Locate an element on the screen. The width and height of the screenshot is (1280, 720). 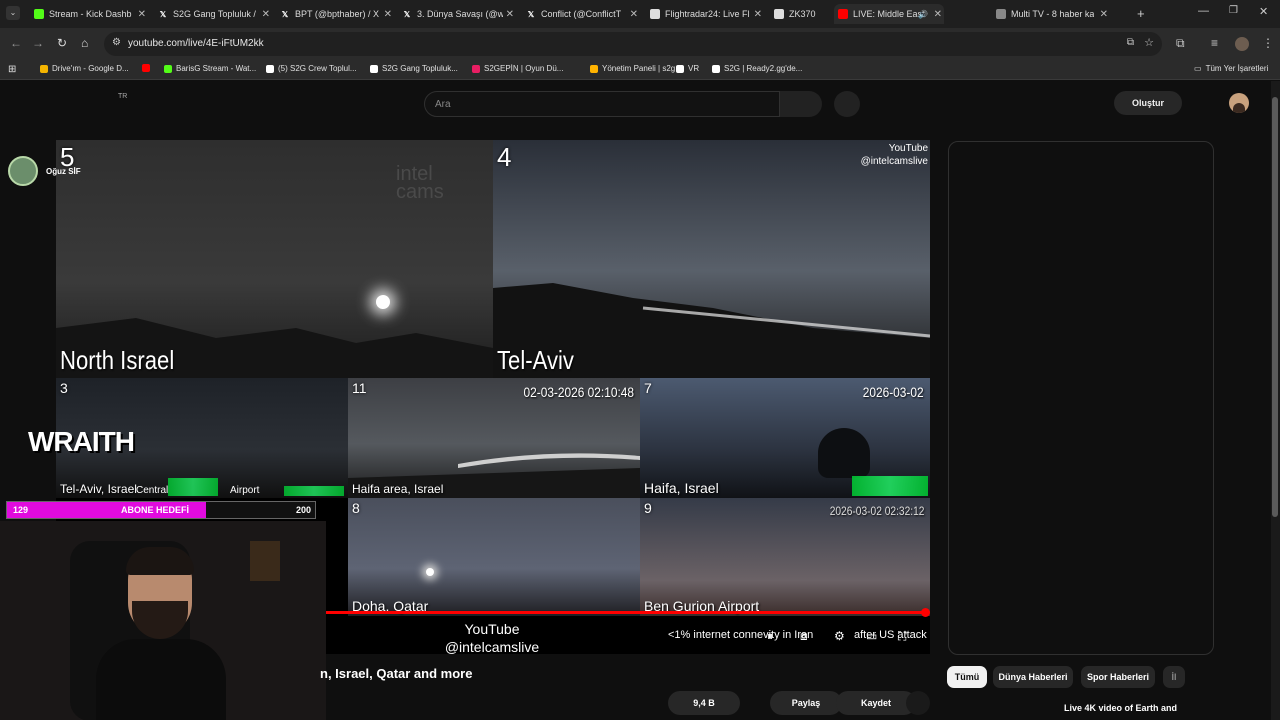
live-chat-panel is located at coordinates (1081, 398).